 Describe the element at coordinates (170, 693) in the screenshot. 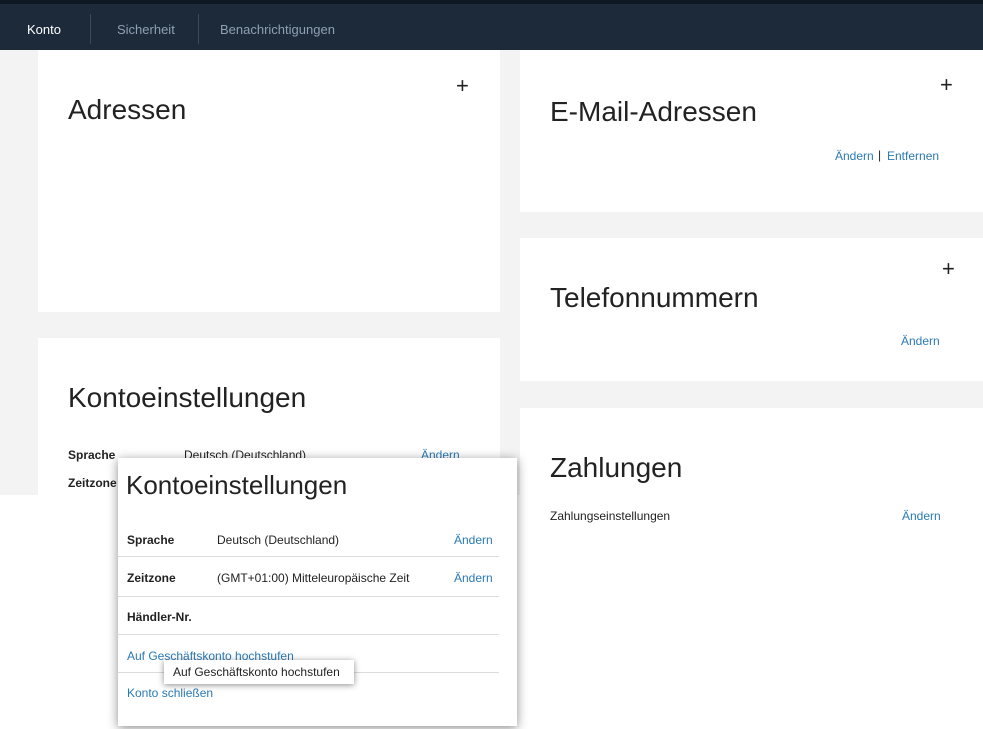

I see `close-account-link: Konto schließen` at that location.